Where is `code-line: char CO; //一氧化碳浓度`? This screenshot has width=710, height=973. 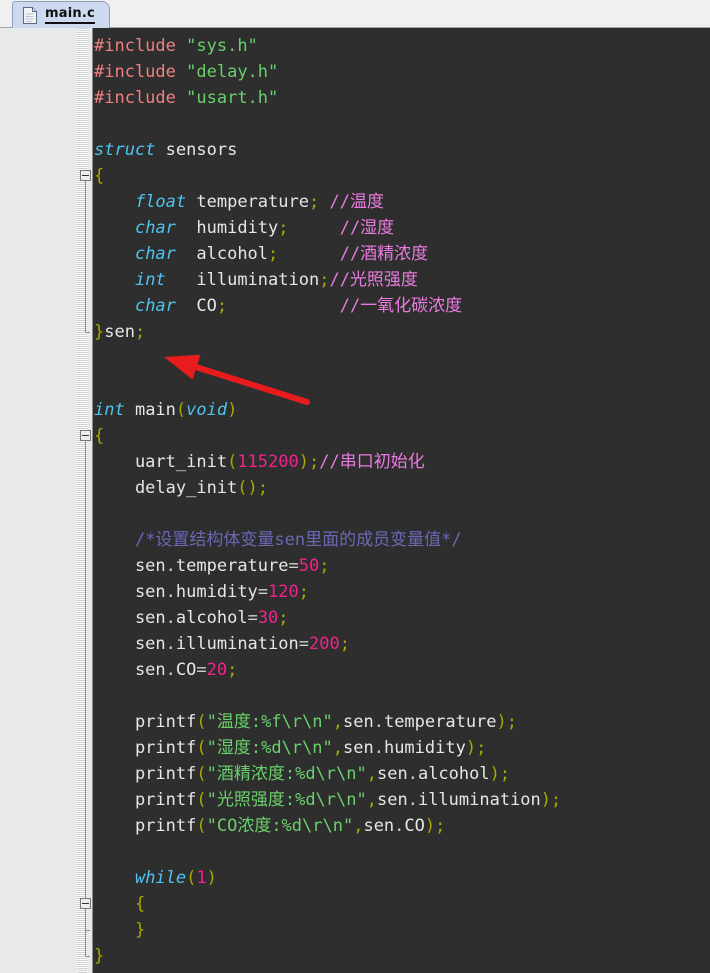 code-line: char CO; //一氧化碳浓度 is located at coordinates (278, 306).